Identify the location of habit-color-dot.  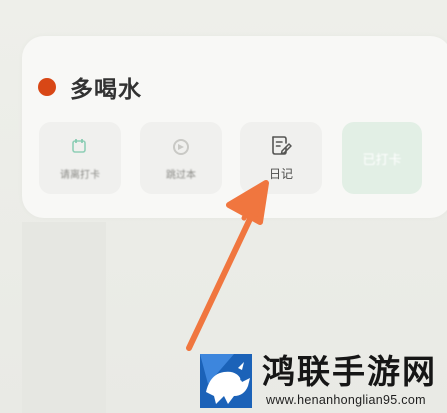
(47, 87).